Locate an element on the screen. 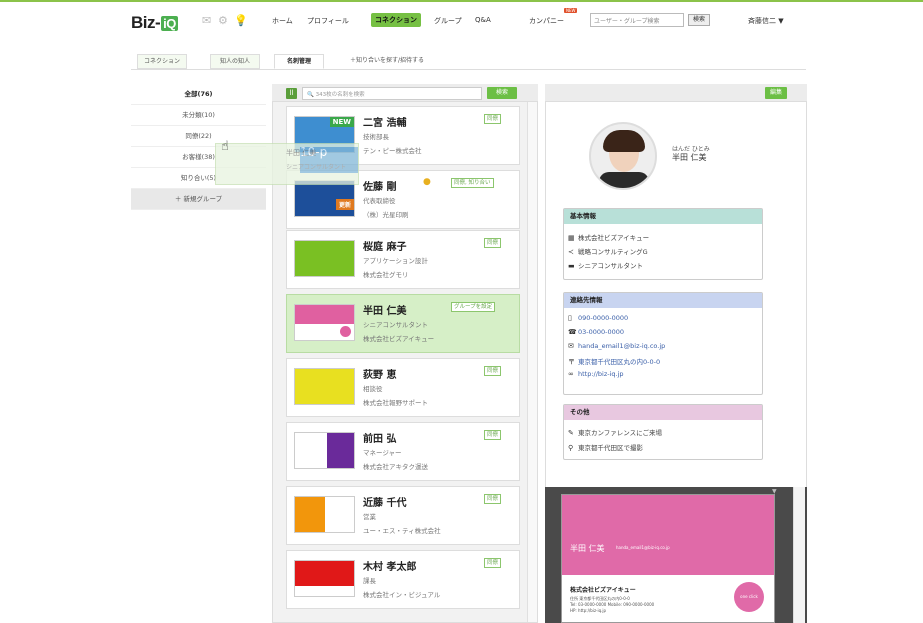 The height and width of the screenshot is (623, 923). card-title: シニアコンサルタント is located at coordinates (395, 325).